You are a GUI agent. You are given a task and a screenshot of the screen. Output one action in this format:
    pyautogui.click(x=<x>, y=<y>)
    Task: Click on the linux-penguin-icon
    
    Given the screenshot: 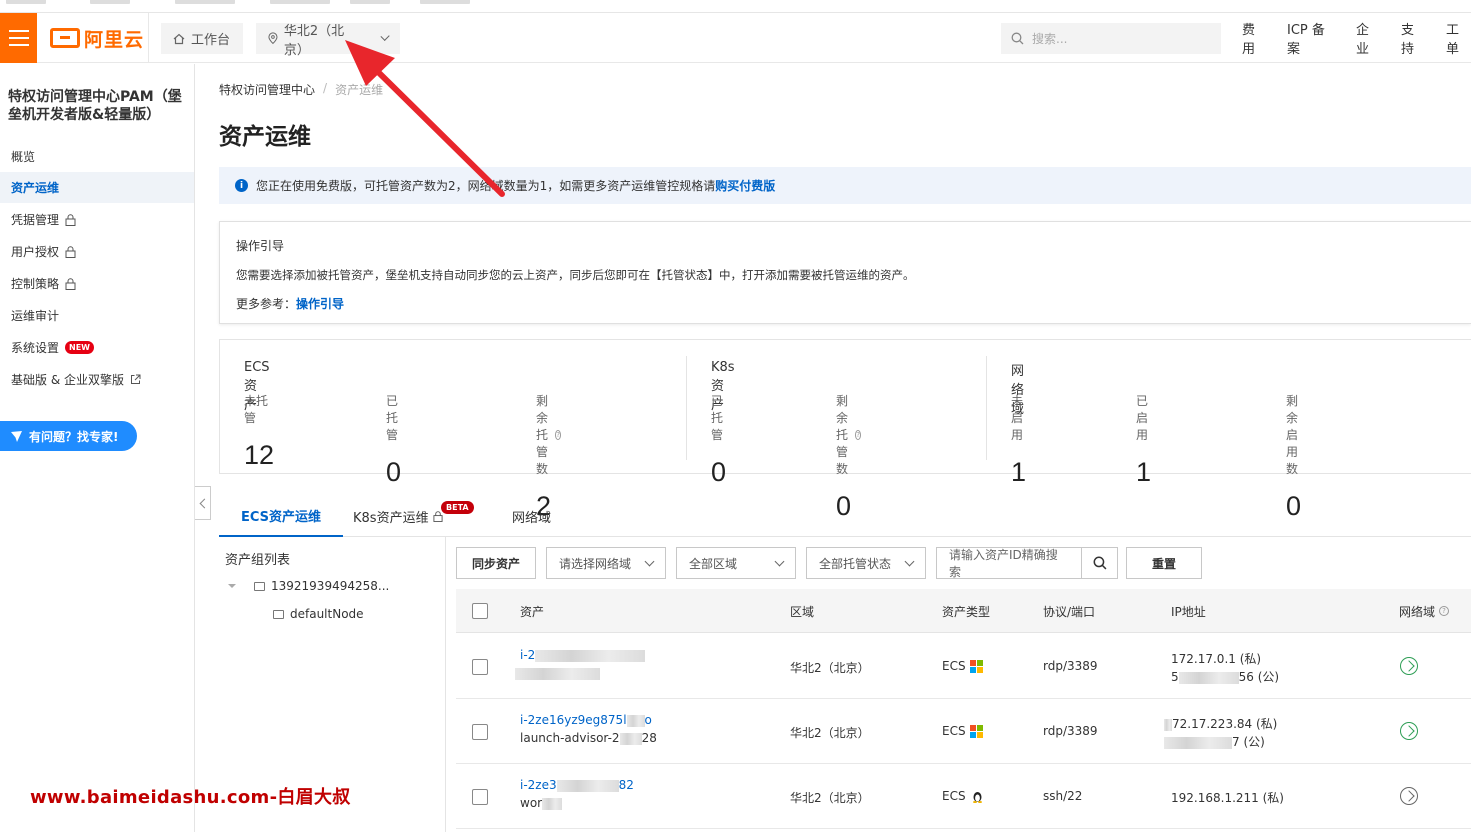 What is the action you would take?
    pyautogui.click(x=978, y=797)
    